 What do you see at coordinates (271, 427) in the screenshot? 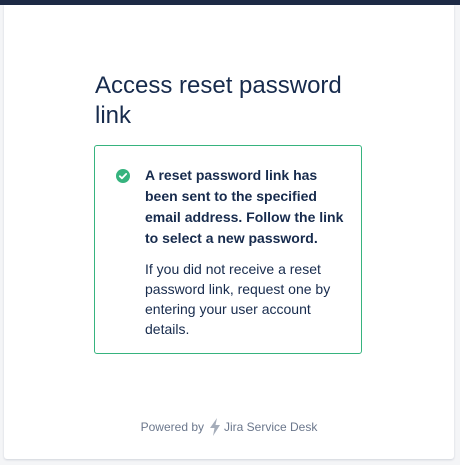
I see `product-name: Jira Service Desk` at bounding box center [271, 427].